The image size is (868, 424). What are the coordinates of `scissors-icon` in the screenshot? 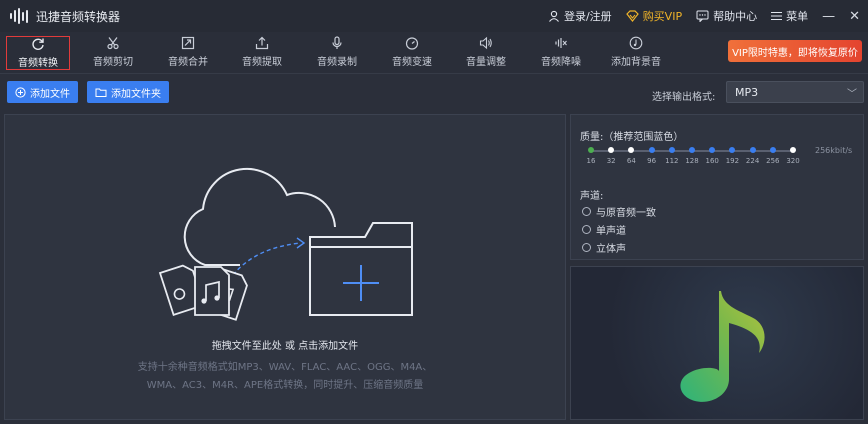 It's located at (113, 43).